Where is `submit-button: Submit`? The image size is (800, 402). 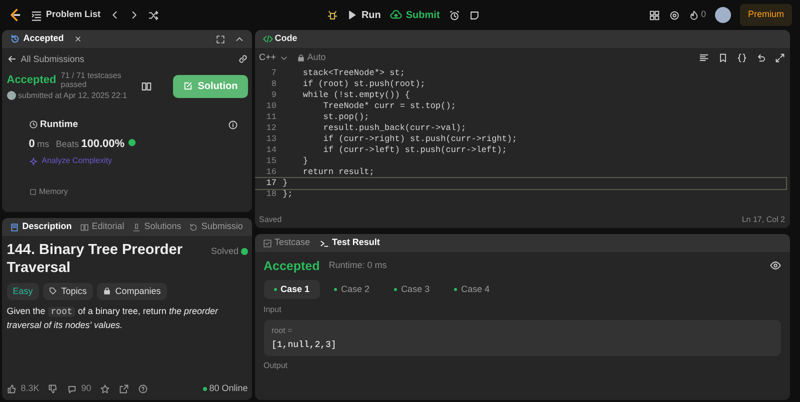
submit-button: Submit is located at coordinates (415, 15).